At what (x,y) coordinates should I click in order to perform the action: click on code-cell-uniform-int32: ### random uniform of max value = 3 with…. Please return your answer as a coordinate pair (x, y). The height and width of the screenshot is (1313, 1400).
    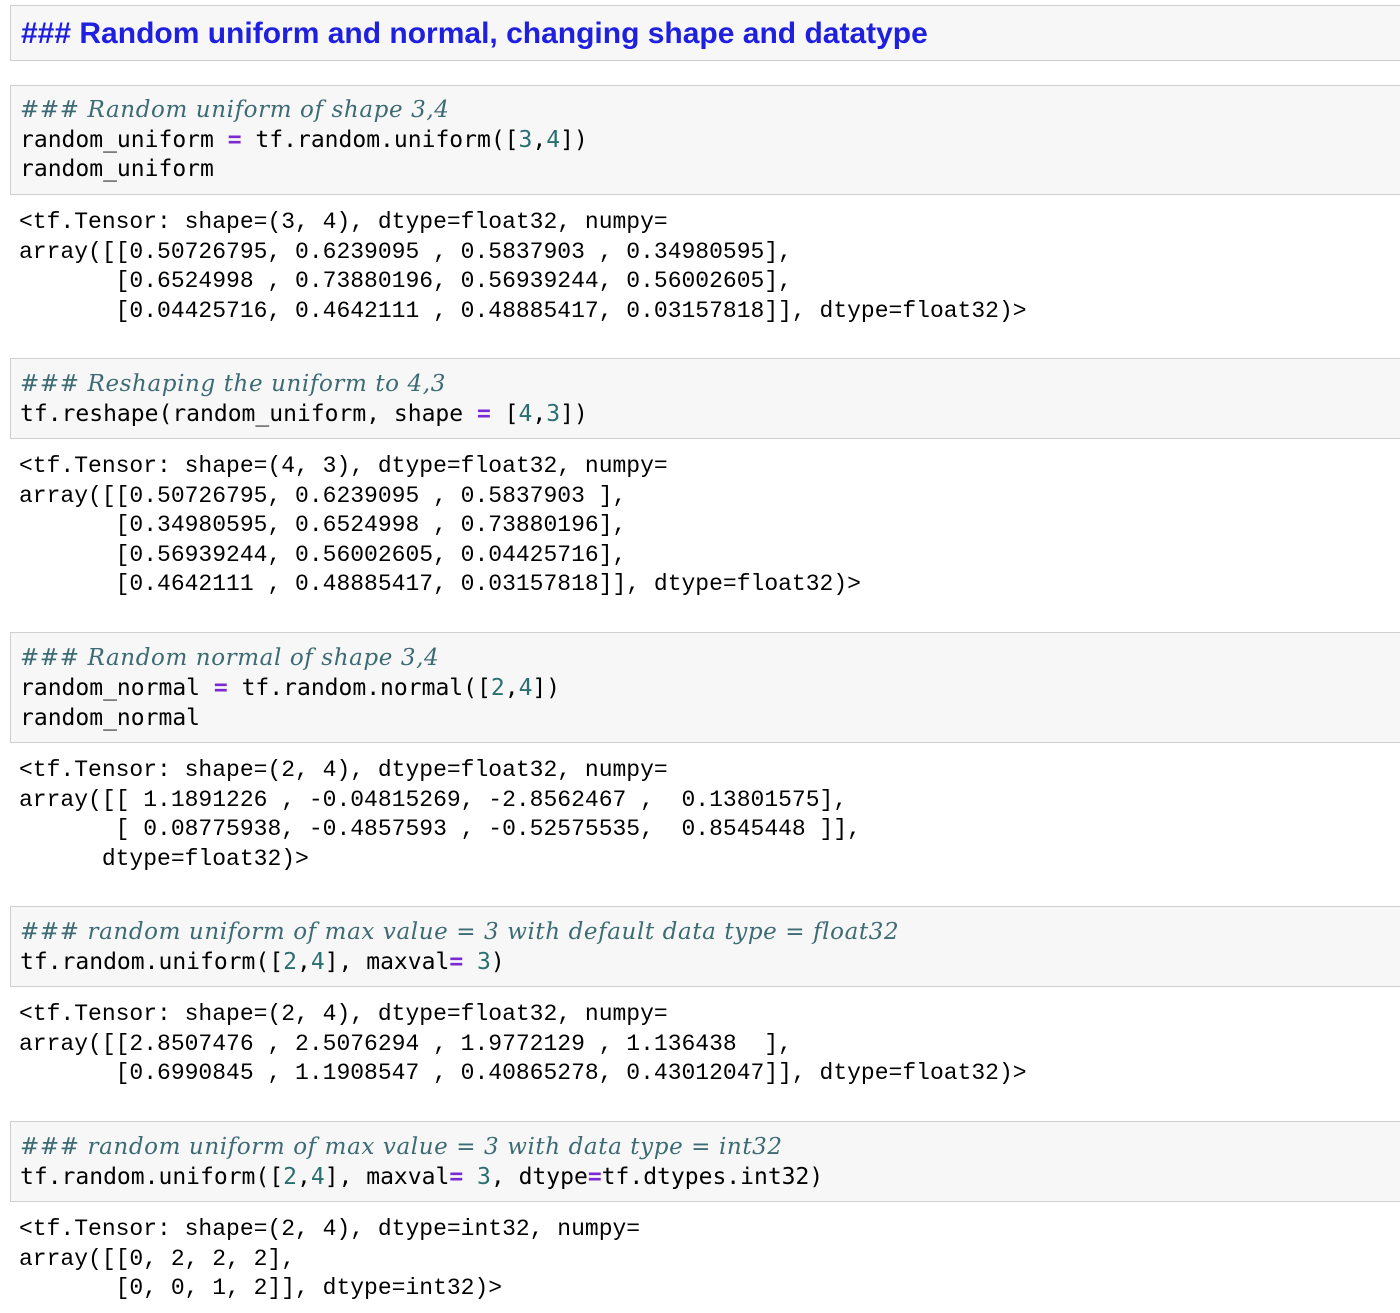
    Looking at the image, I should click on (705, 1161).